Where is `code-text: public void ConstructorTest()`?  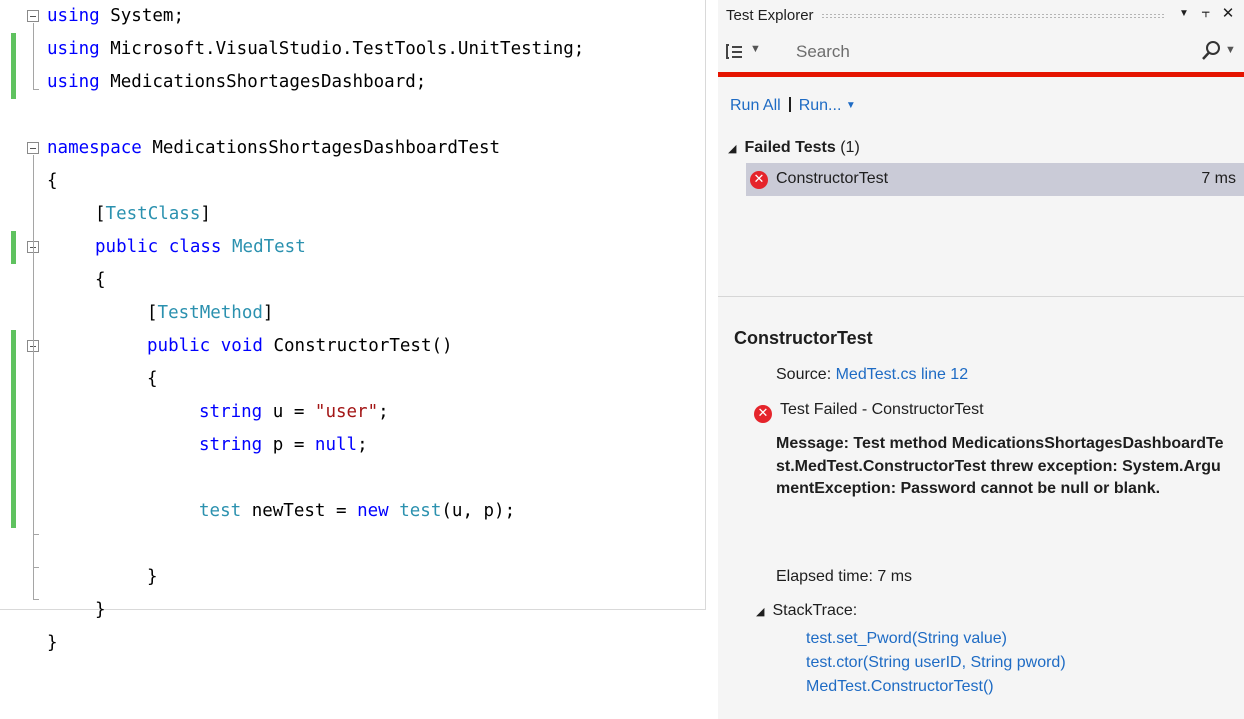
code-text: public void ConstructorTest() is located at coordinates (300, 346).